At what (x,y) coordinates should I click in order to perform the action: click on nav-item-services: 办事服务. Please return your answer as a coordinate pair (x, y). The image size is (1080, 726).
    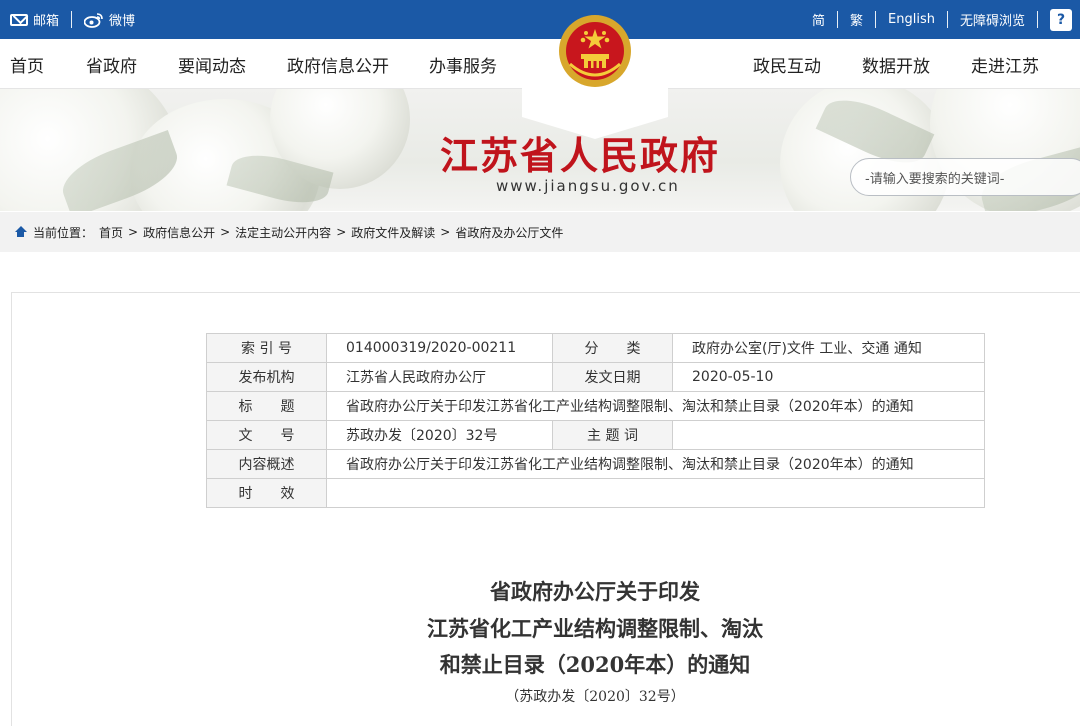
    Looking at the image, I should click on (463, 64).